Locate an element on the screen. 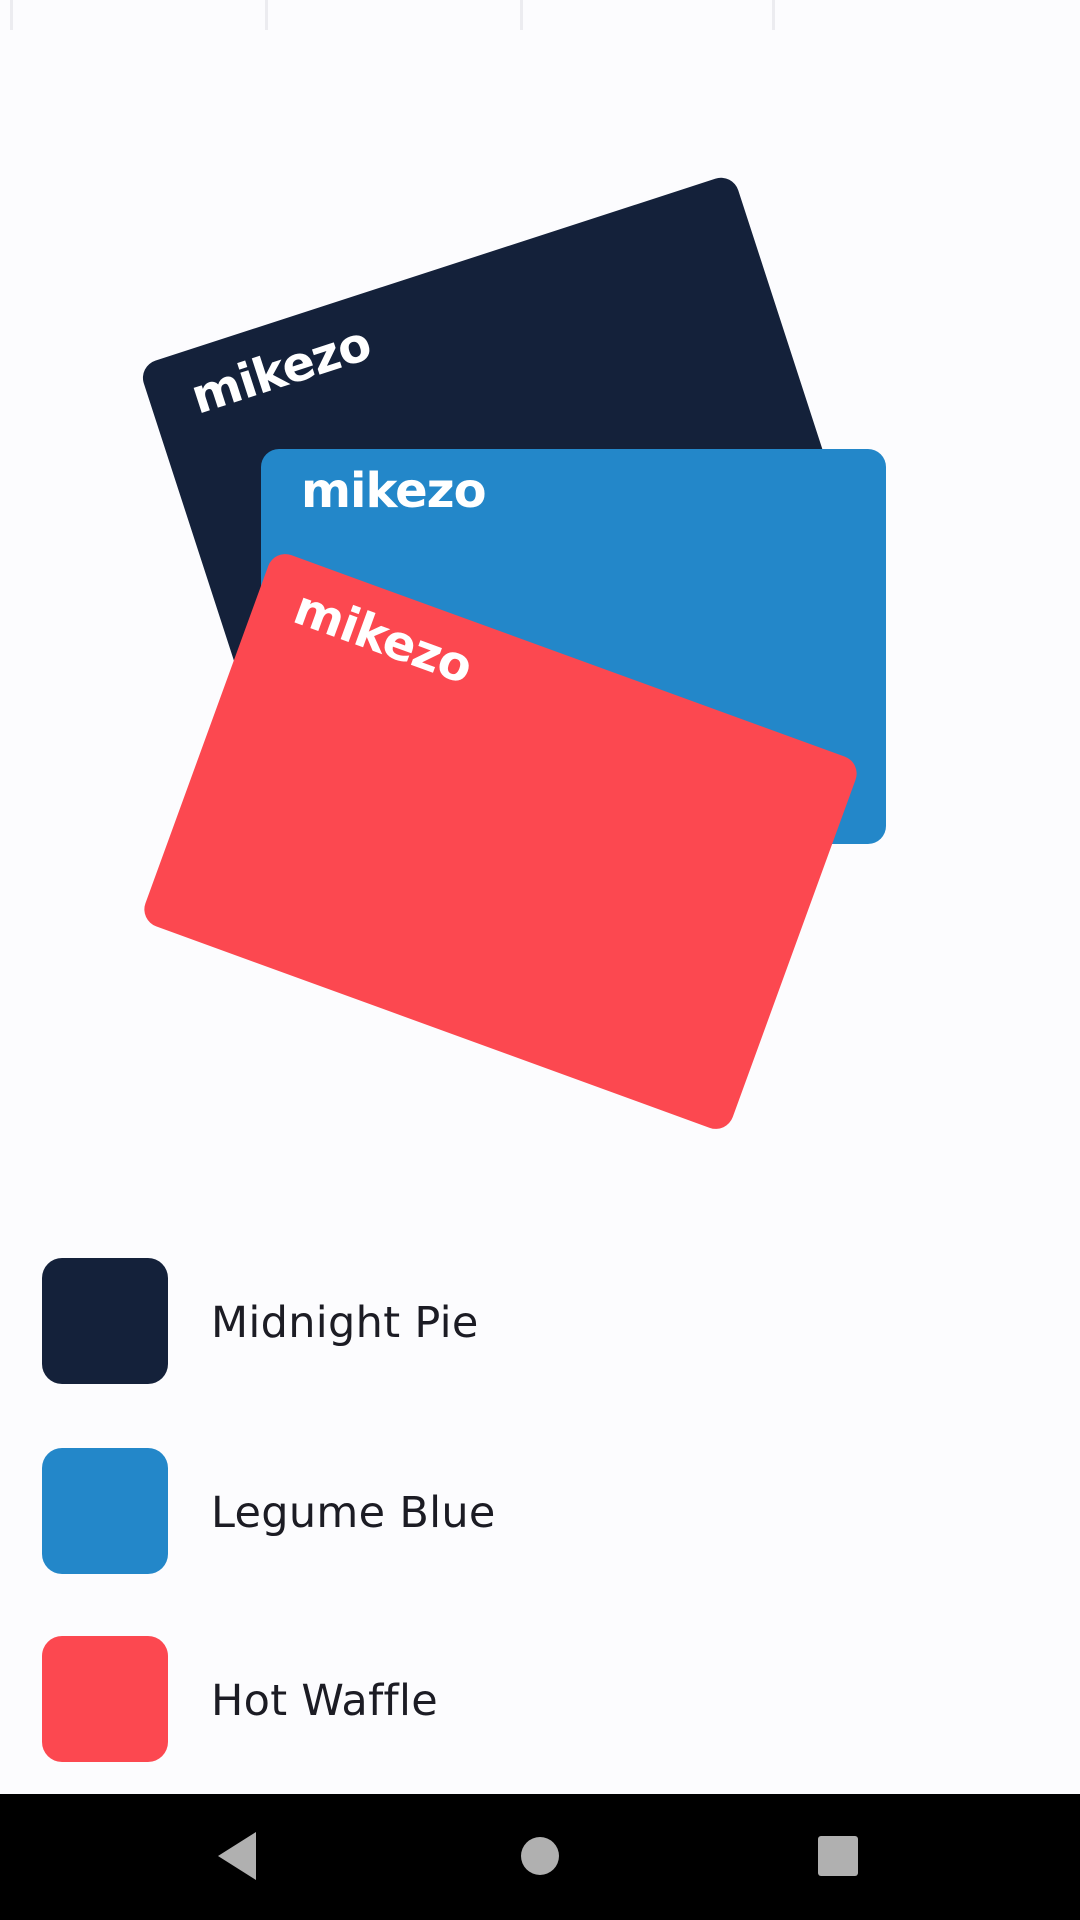 This screenshot has height=1920, width=1080. navigation-bar is located at coordinates (540, 1857).